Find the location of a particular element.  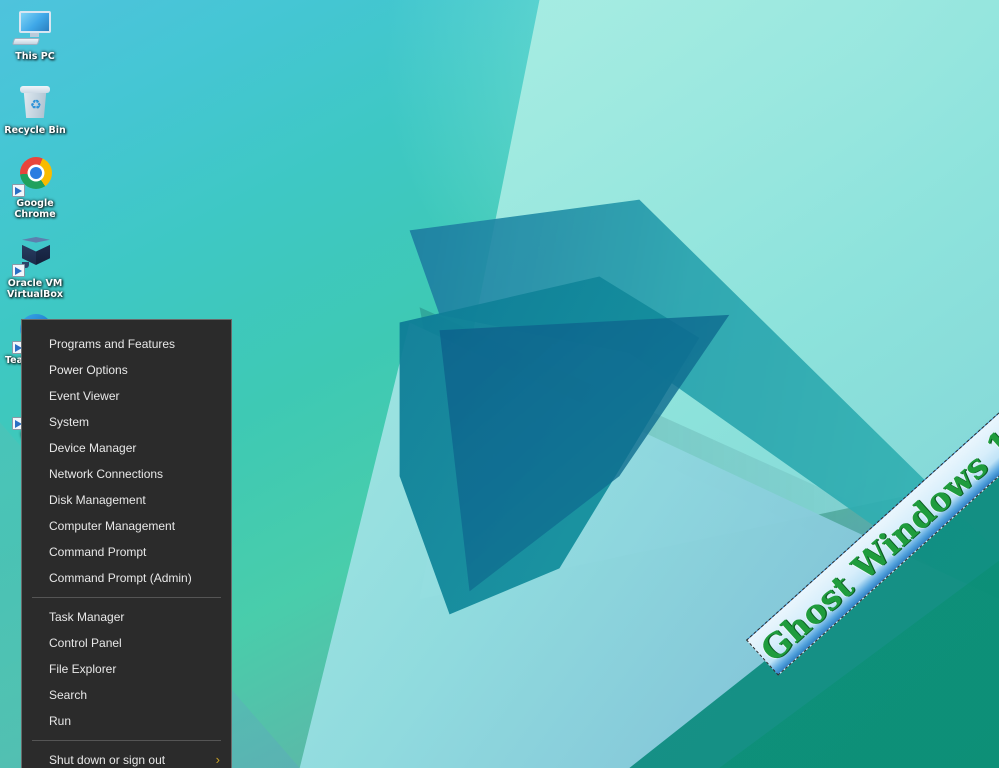

desktop-icon-oracle-vm-virtualbox: Oracle VM VirtualBox is located at coordinates (35, 267).